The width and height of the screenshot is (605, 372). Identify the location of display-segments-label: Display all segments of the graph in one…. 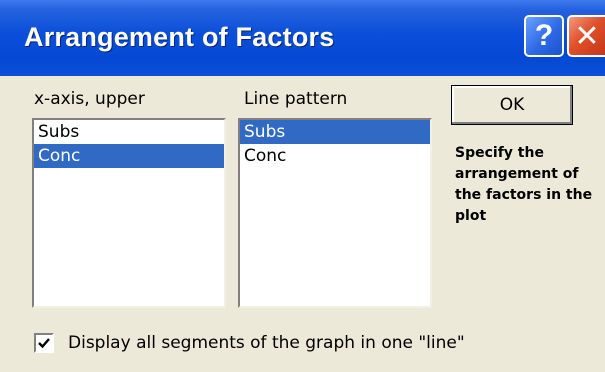
(266, 343).